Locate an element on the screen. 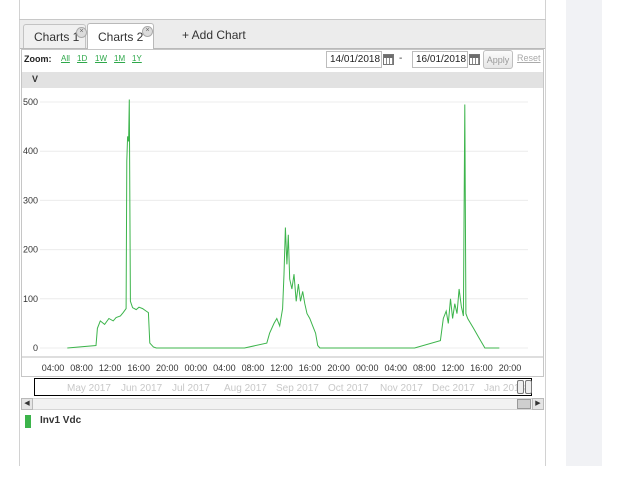 The height and width of the screenshot is (480, 640). y-tick-label: 400 is located at coordinates (30, 151).